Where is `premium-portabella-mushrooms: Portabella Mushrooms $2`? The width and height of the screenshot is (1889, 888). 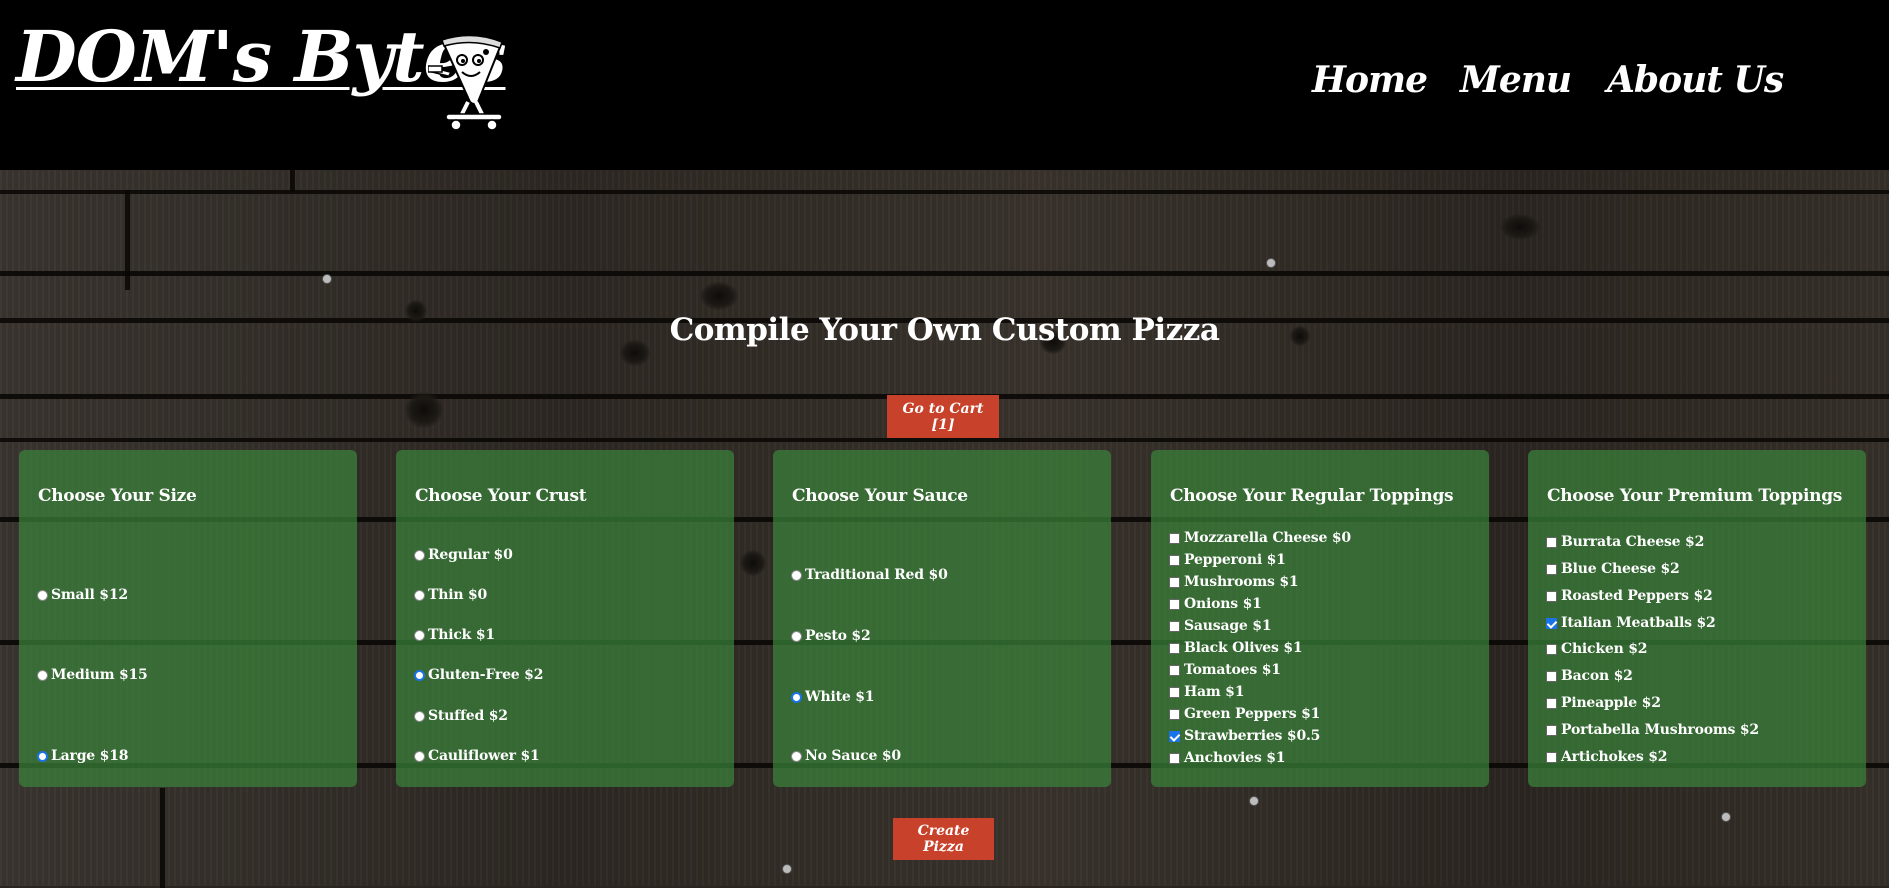
premium-portabella-mushrooms: Portabella Mushrooms $2 is located at coordinates (1652, 730).